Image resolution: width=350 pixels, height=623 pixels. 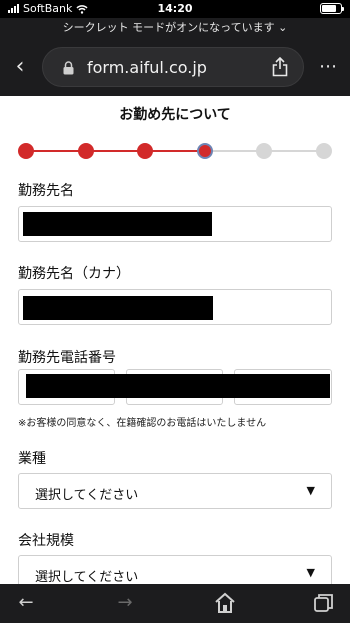 I want to click on battery-icon, so click(x=332, y=8).